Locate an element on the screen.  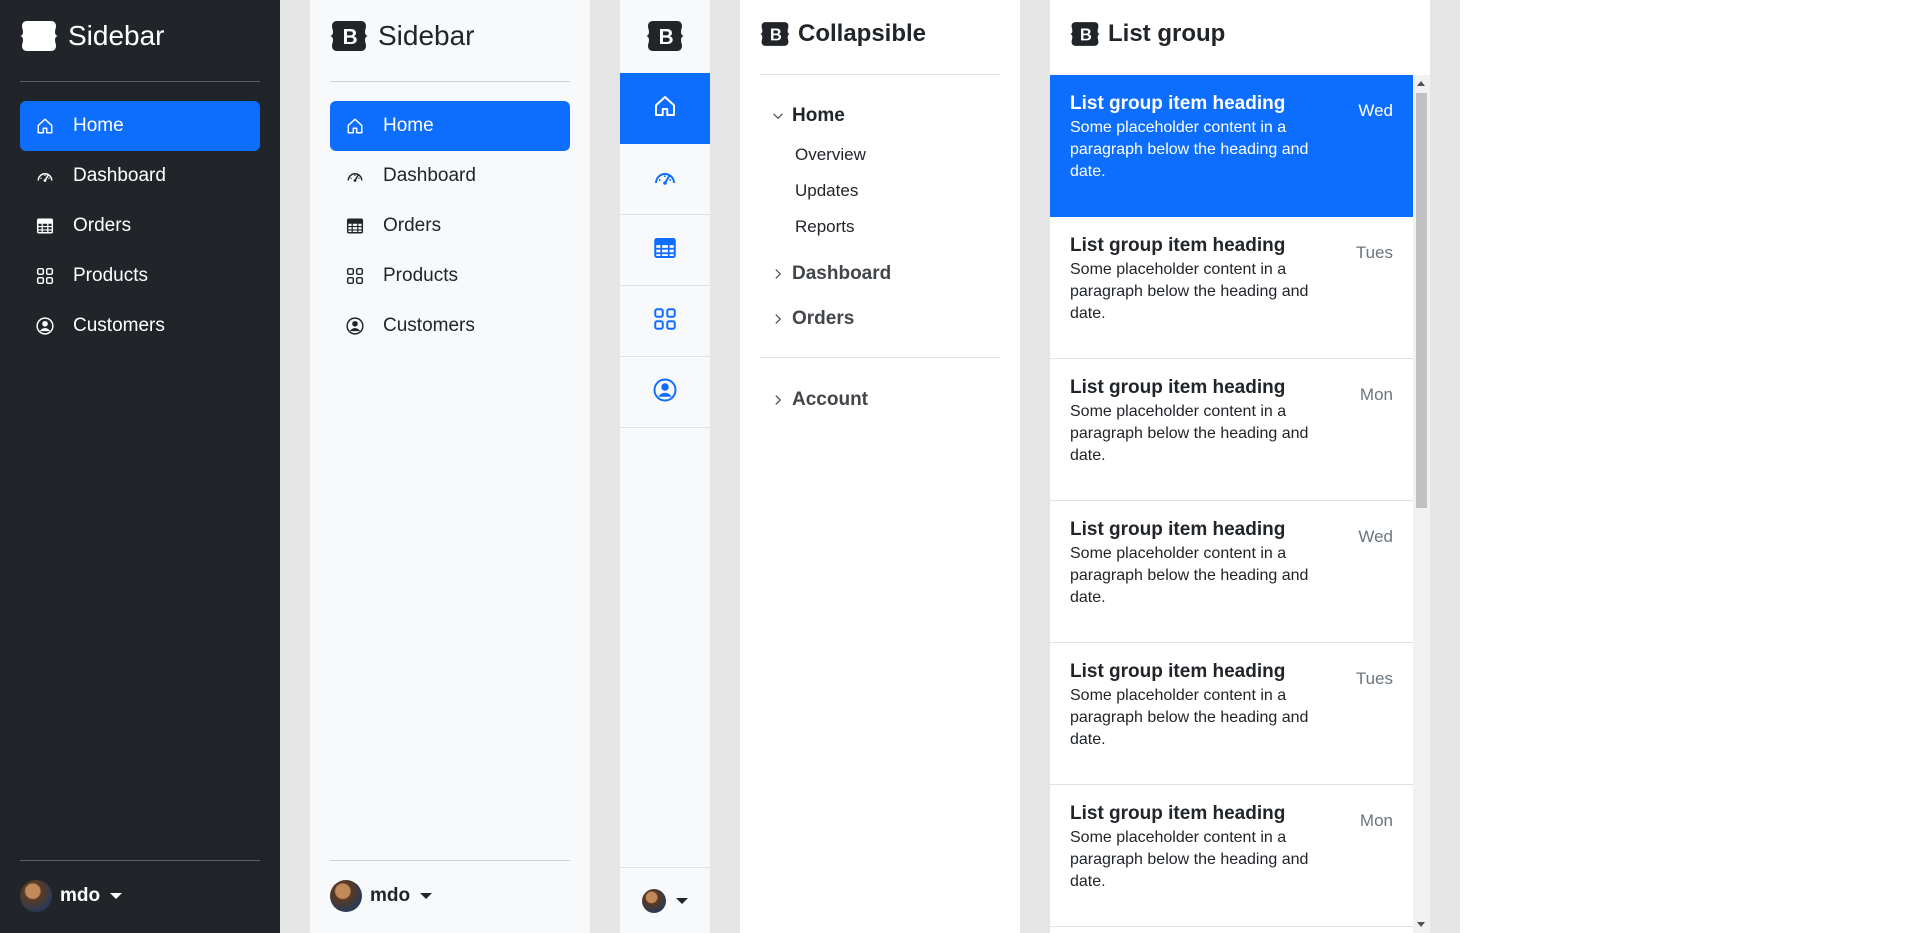
icon-nav-dashboard is located at coordinates (665, 179).